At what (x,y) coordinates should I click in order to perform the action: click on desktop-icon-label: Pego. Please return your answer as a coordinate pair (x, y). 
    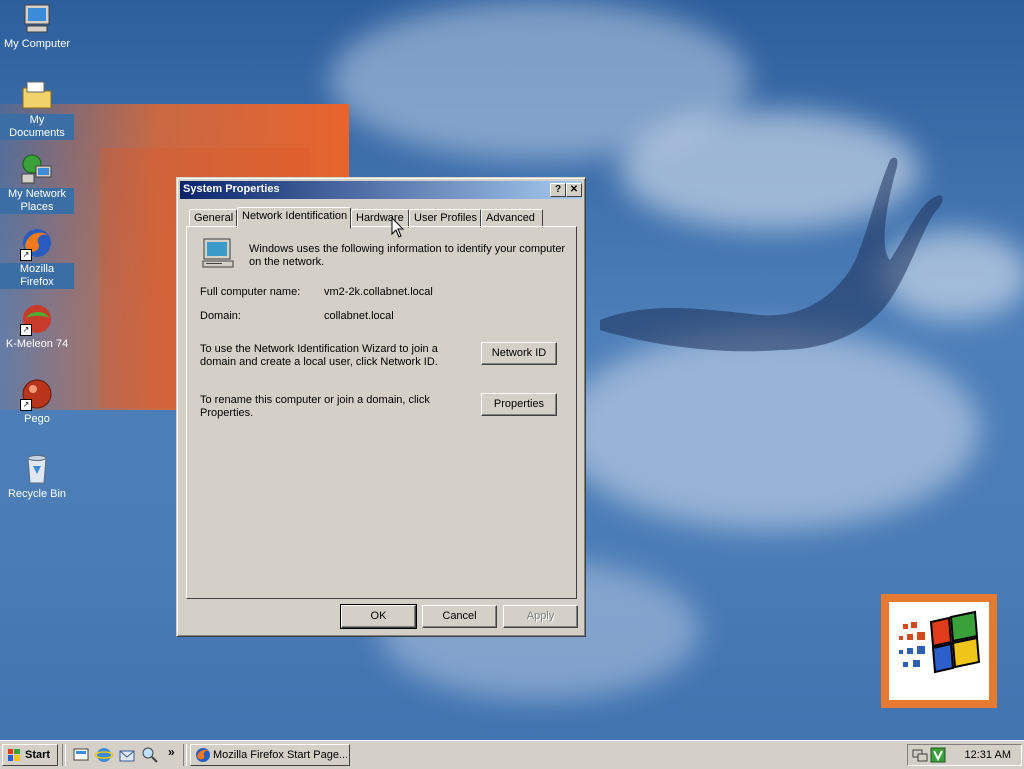
    Looking at the image, I should click on (37, 419).